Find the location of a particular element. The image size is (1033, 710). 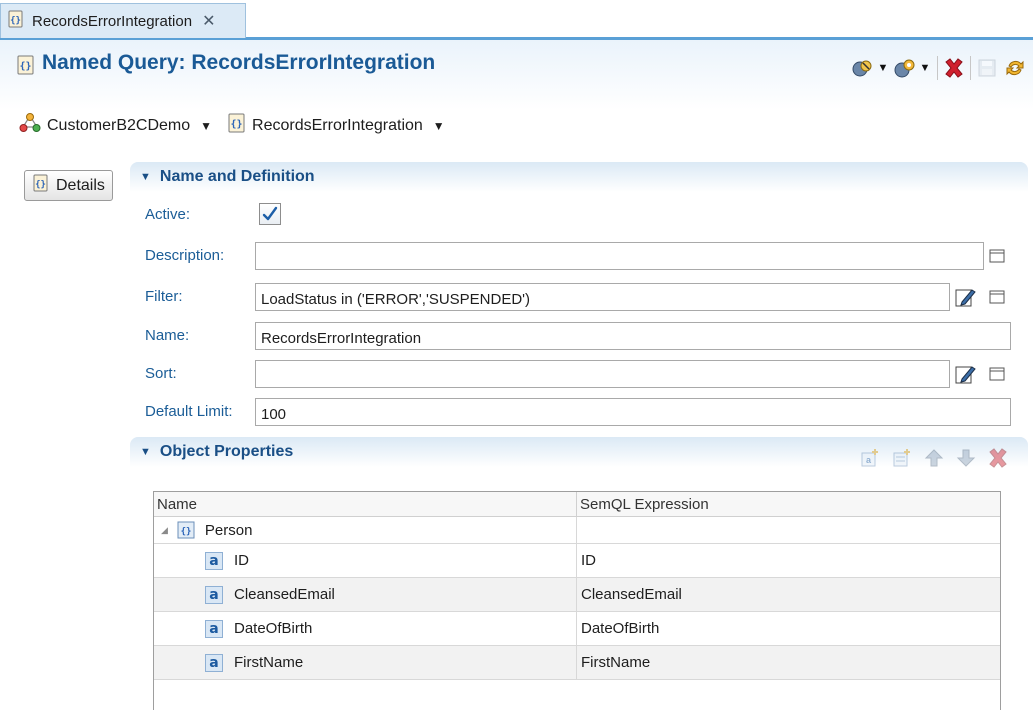

editor-tab-strip: {} RecordsErrorIntegration ✕ is located at coordinates (516, 20).